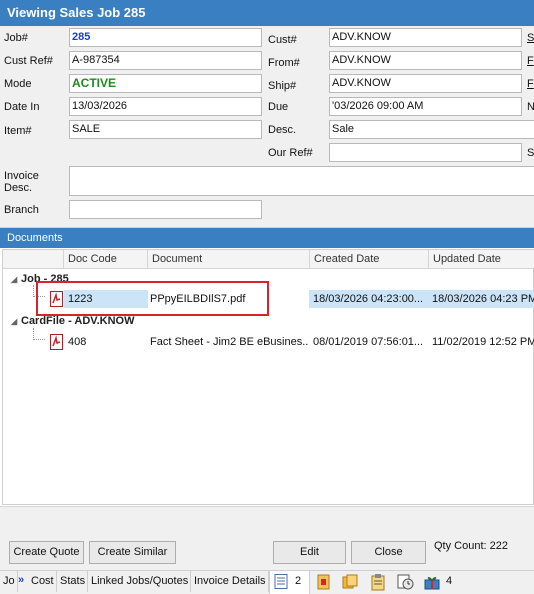  I want to click on due-label: Due, so click(278, 107).